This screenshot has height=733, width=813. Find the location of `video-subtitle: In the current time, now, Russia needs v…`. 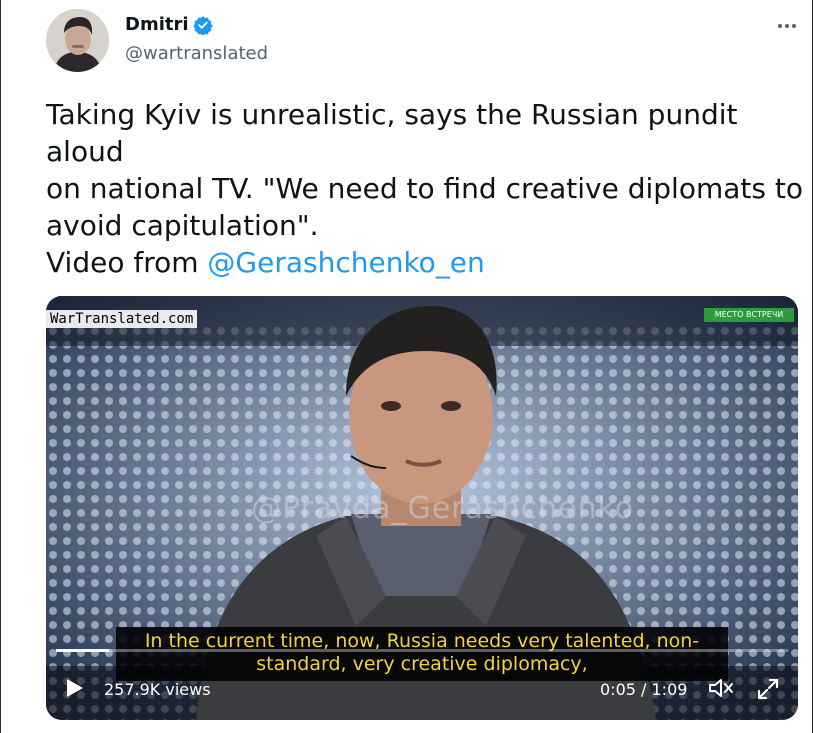

video-subtitle: In the current time, now, Russia needs v… is located at coordinates (422, 654).